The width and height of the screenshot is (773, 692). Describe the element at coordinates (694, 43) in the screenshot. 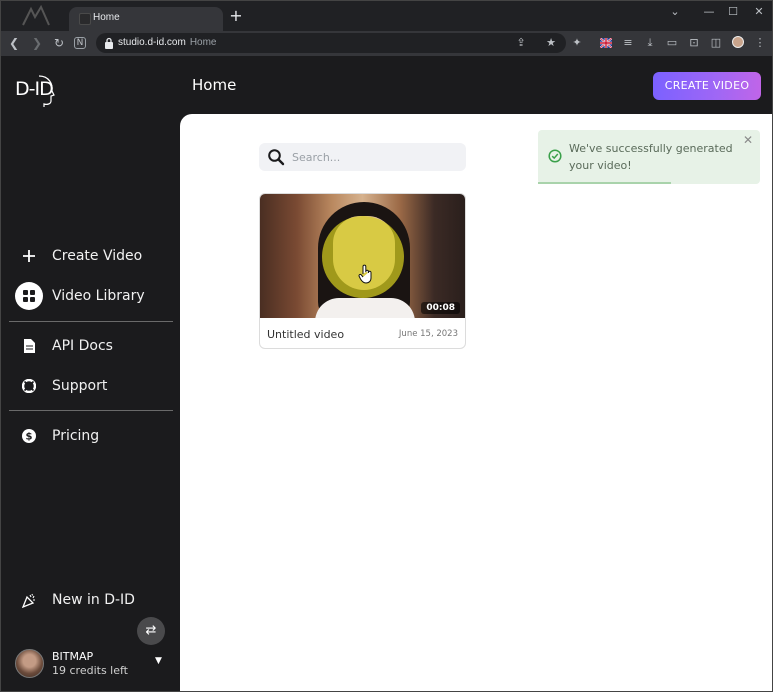

I see `screenshot-icon: ⊡` at that location.